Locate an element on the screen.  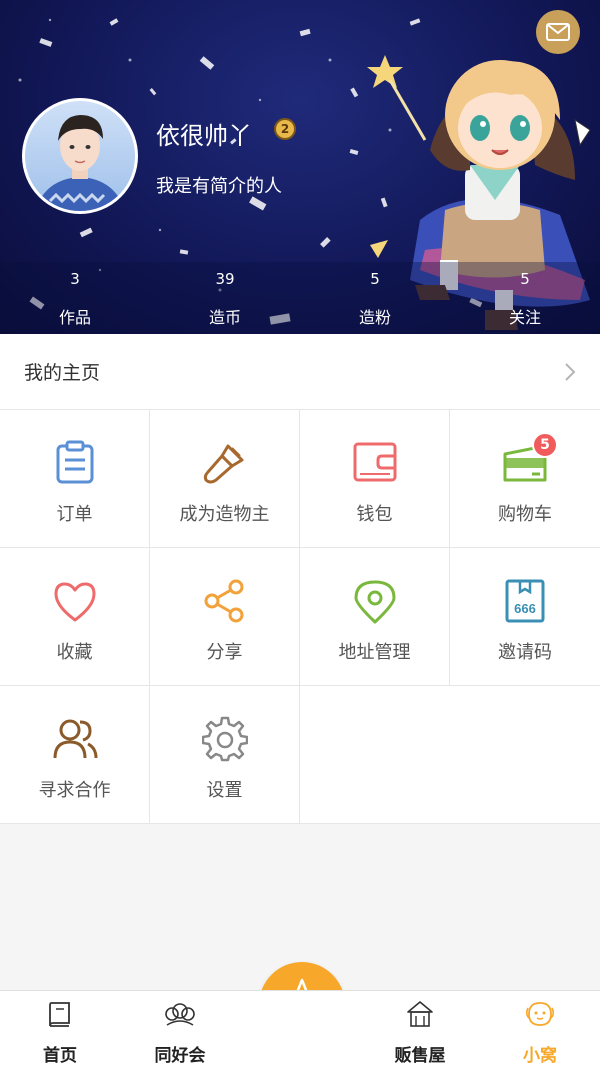
stat-coins: 39 造币 is located at coordinates (225, 298).